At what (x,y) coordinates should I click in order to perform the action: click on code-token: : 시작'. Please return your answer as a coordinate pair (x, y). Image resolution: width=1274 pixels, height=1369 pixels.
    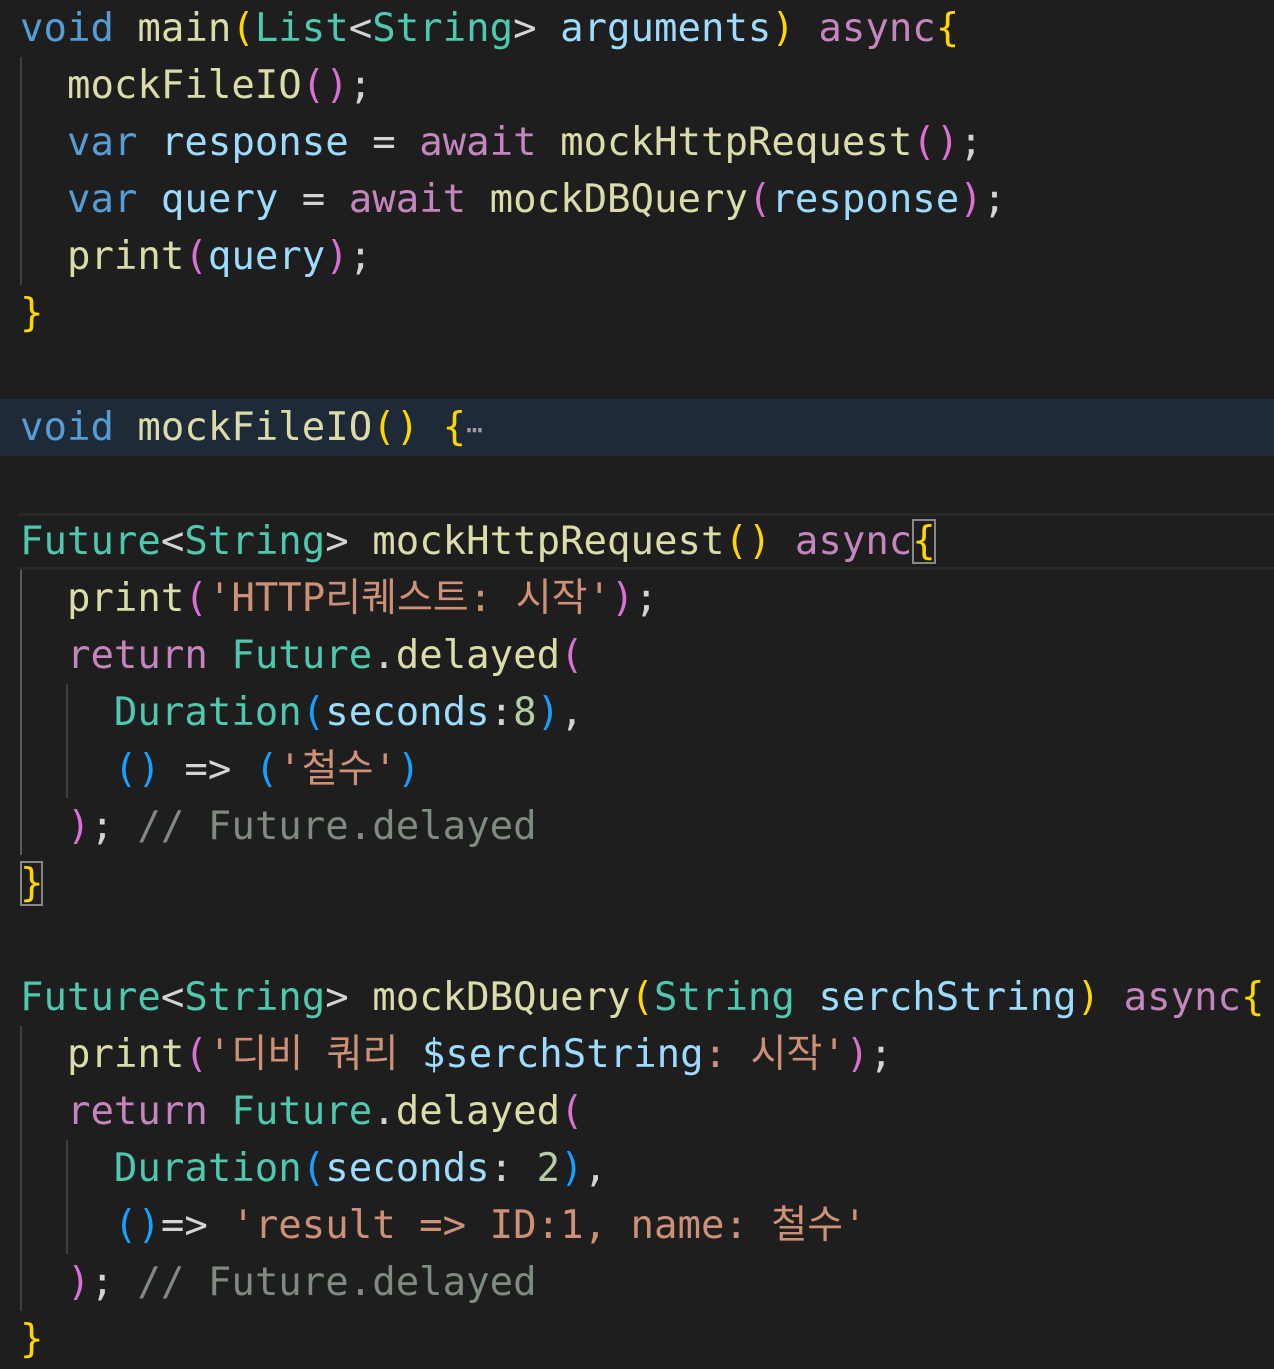
    Looking at the image, I should click on (774, 1054).